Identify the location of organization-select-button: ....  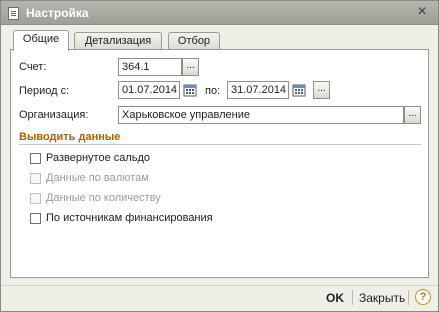
(412, 115).